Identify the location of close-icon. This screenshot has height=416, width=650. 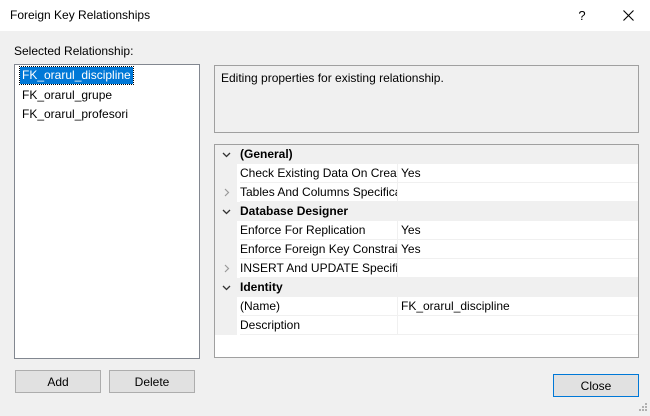
(628, 15).